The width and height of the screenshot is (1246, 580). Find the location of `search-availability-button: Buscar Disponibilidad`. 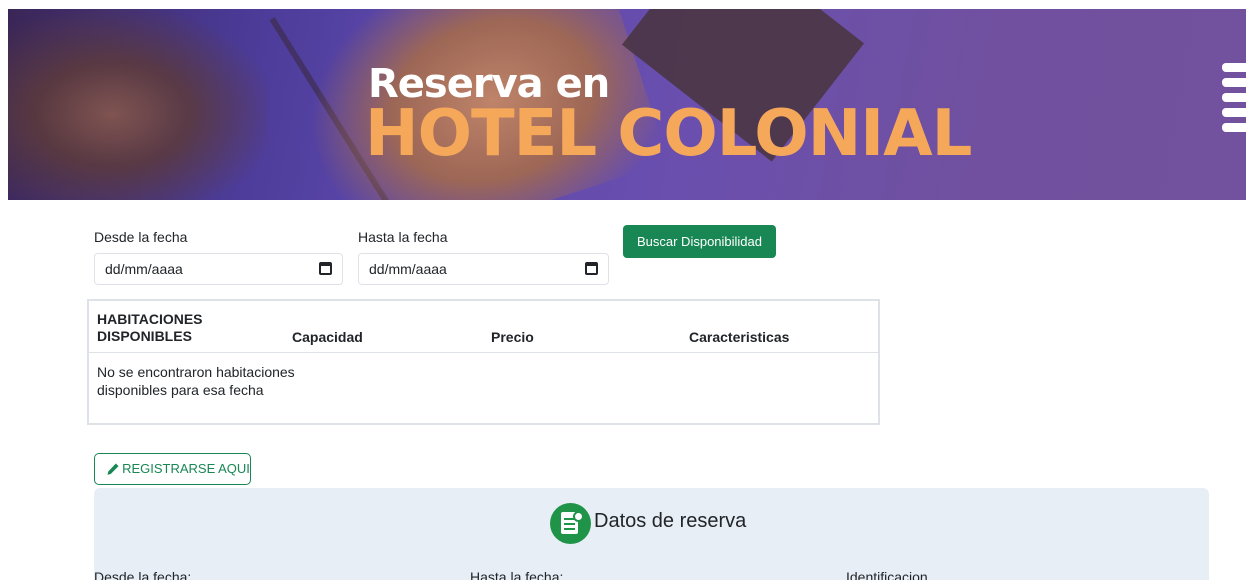

search-availability-button: Buscar Disponibilidad is located at coordinates (699, 241).